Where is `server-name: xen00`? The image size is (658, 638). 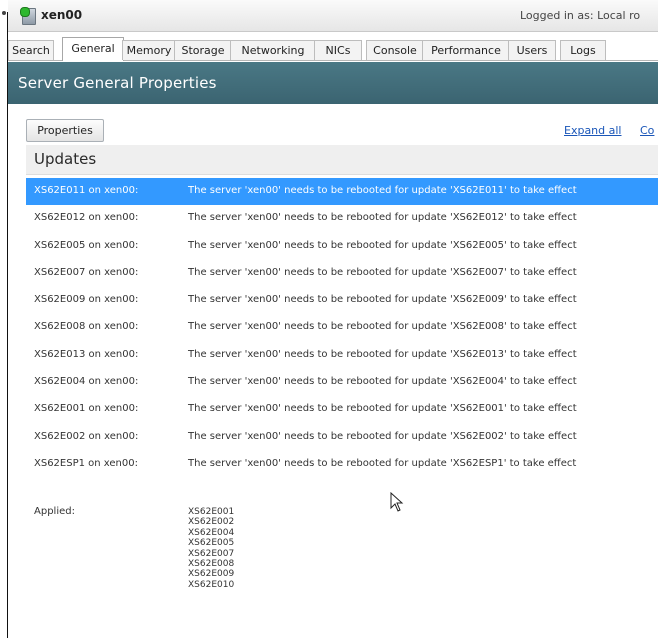 server-name: xen00 is located at coordinates (62, 15).